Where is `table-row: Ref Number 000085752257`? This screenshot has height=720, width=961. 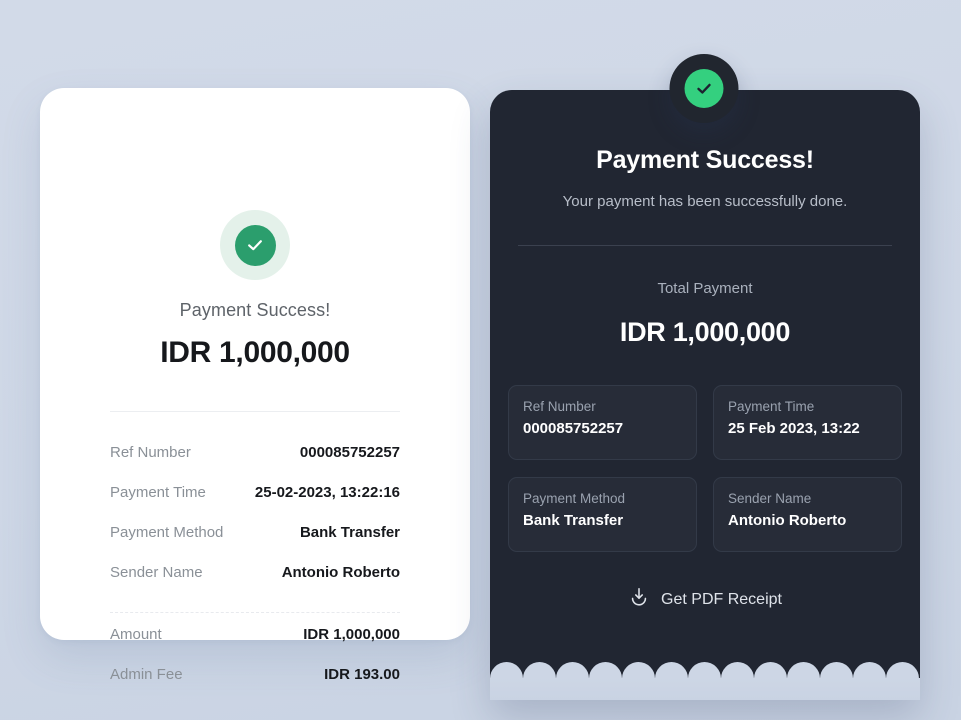
table-row: Ref Number 000085752257 is located at coordinates (255, 464).